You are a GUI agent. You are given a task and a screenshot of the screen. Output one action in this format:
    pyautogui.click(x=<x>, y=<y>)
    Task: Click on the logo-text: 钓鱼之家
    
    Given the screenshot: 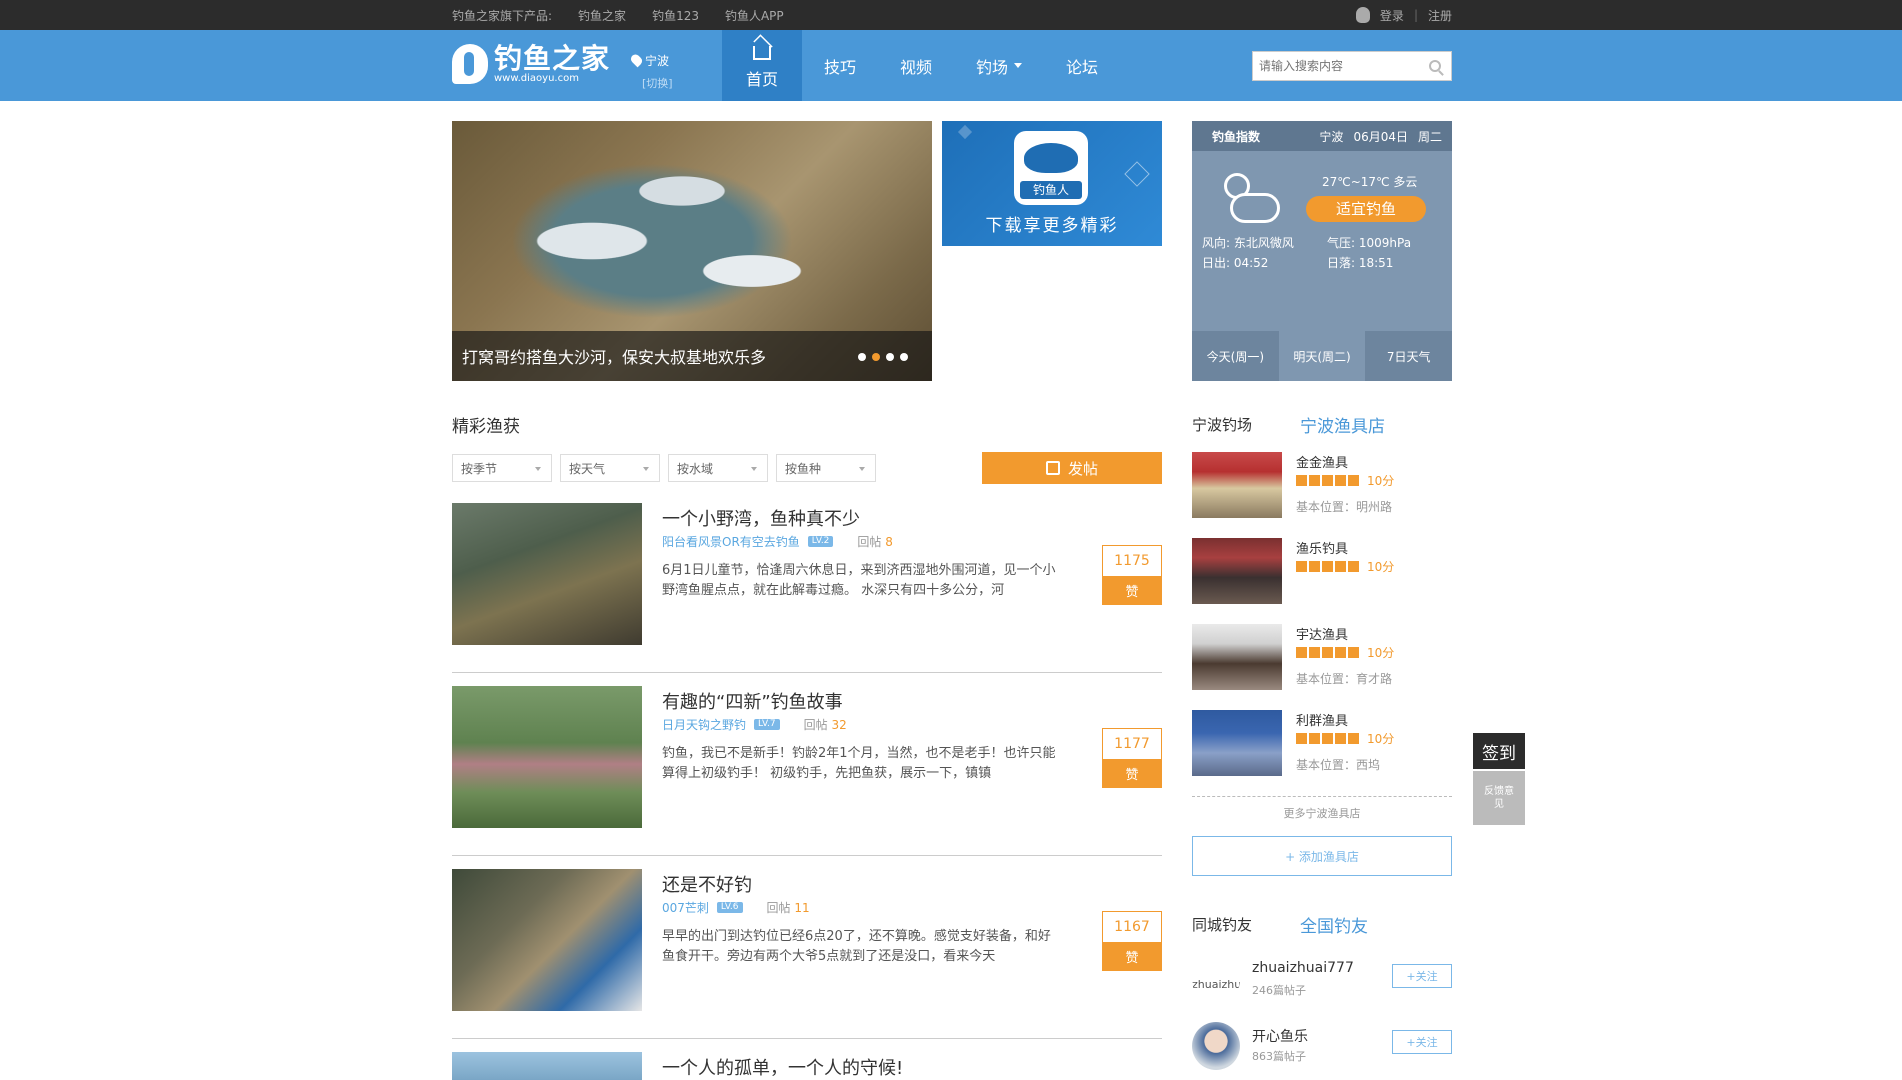 What is the action you would take?
    pyautogui.click(x=552, y=58)
    